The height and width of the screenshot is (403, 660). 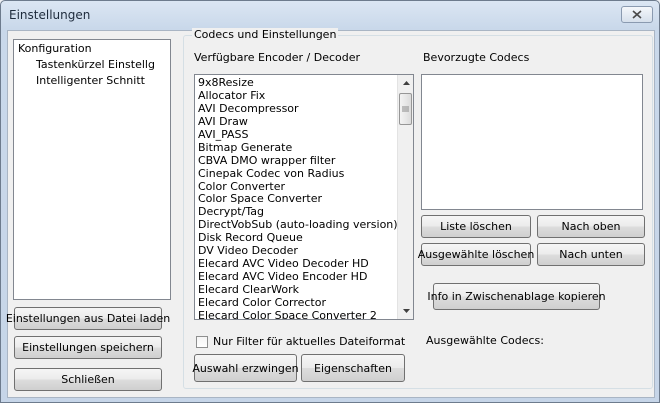 I want to click on save-settings-button: Einstellungen speichern, so click(x=88, y=347).